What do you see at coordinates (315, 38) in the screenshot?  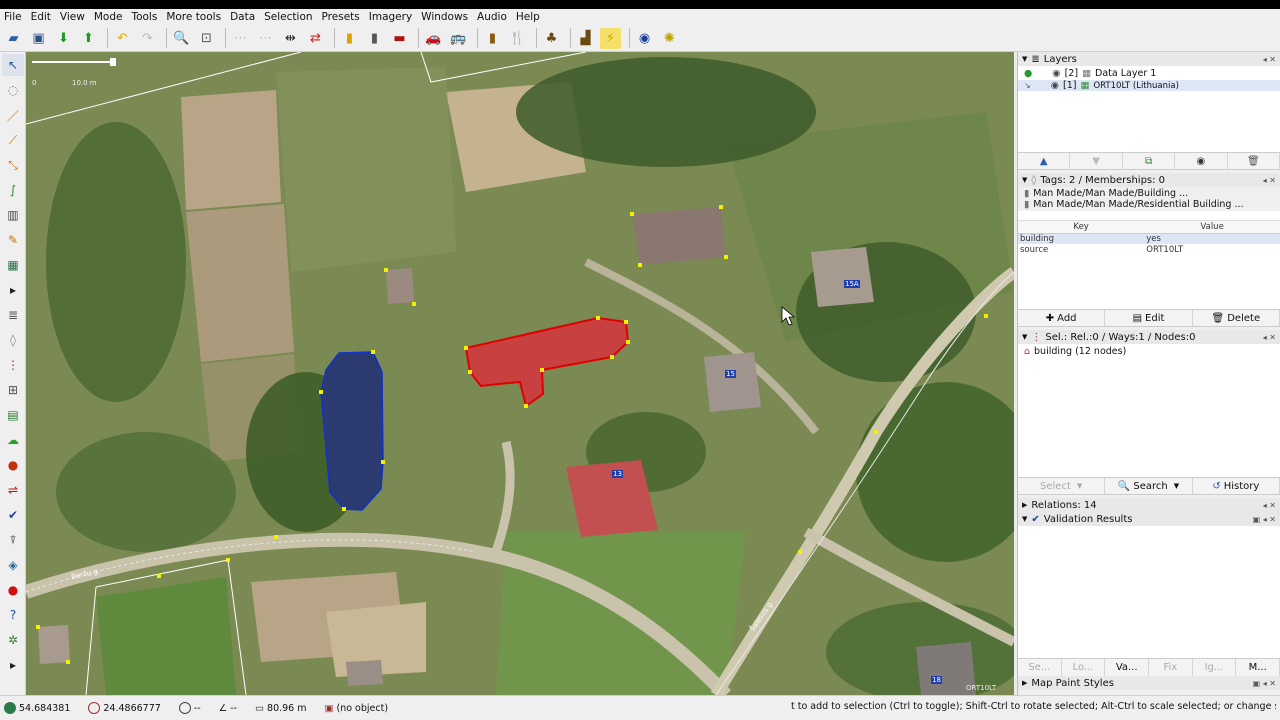 I see `reverse-way-icon: ⇄` at bounding box center [315, 38].